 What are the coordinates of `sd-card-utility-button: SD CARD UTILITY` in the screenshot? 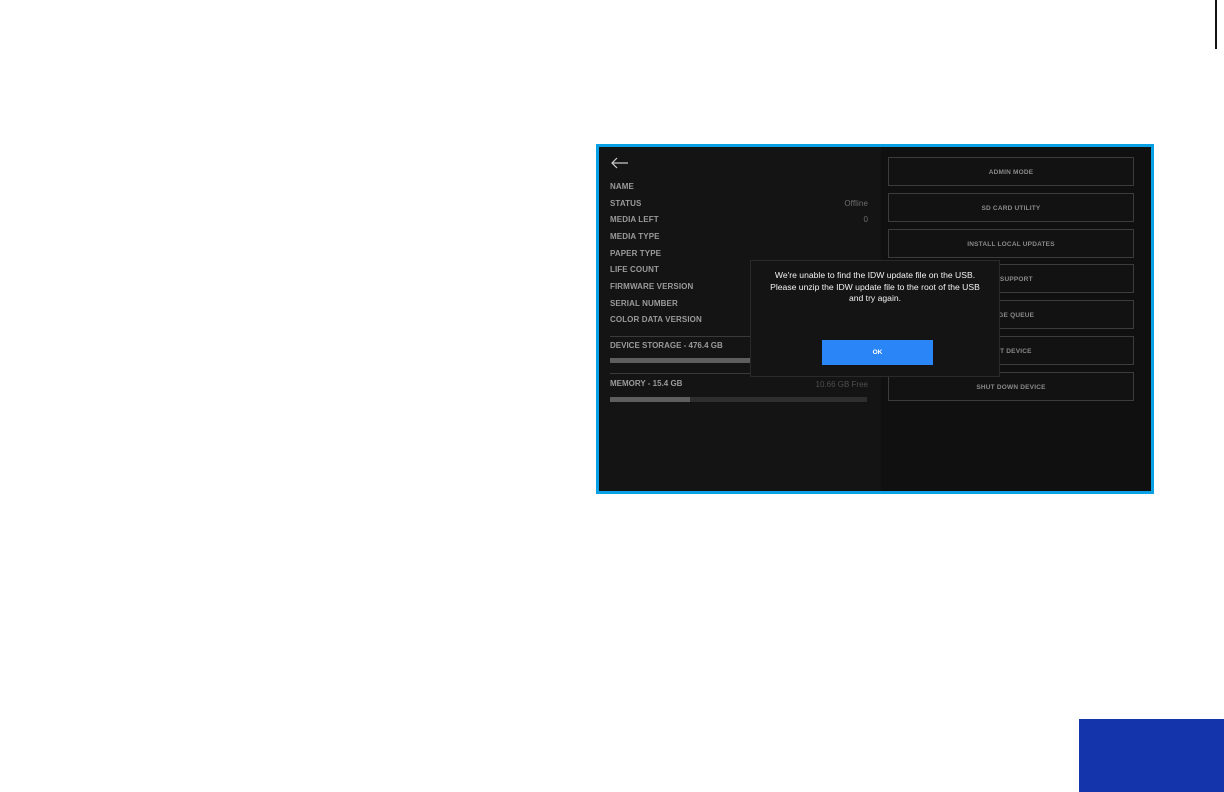 It's located at (1011, 207).